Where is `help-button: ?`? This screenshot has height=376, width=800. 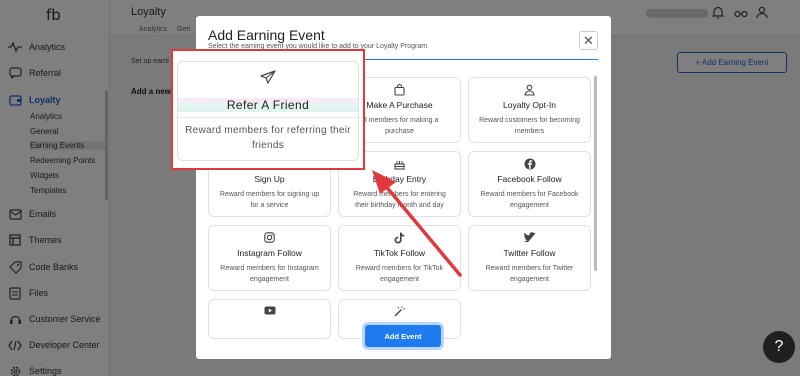
help-button: ? is located at coordinates (779, 347).